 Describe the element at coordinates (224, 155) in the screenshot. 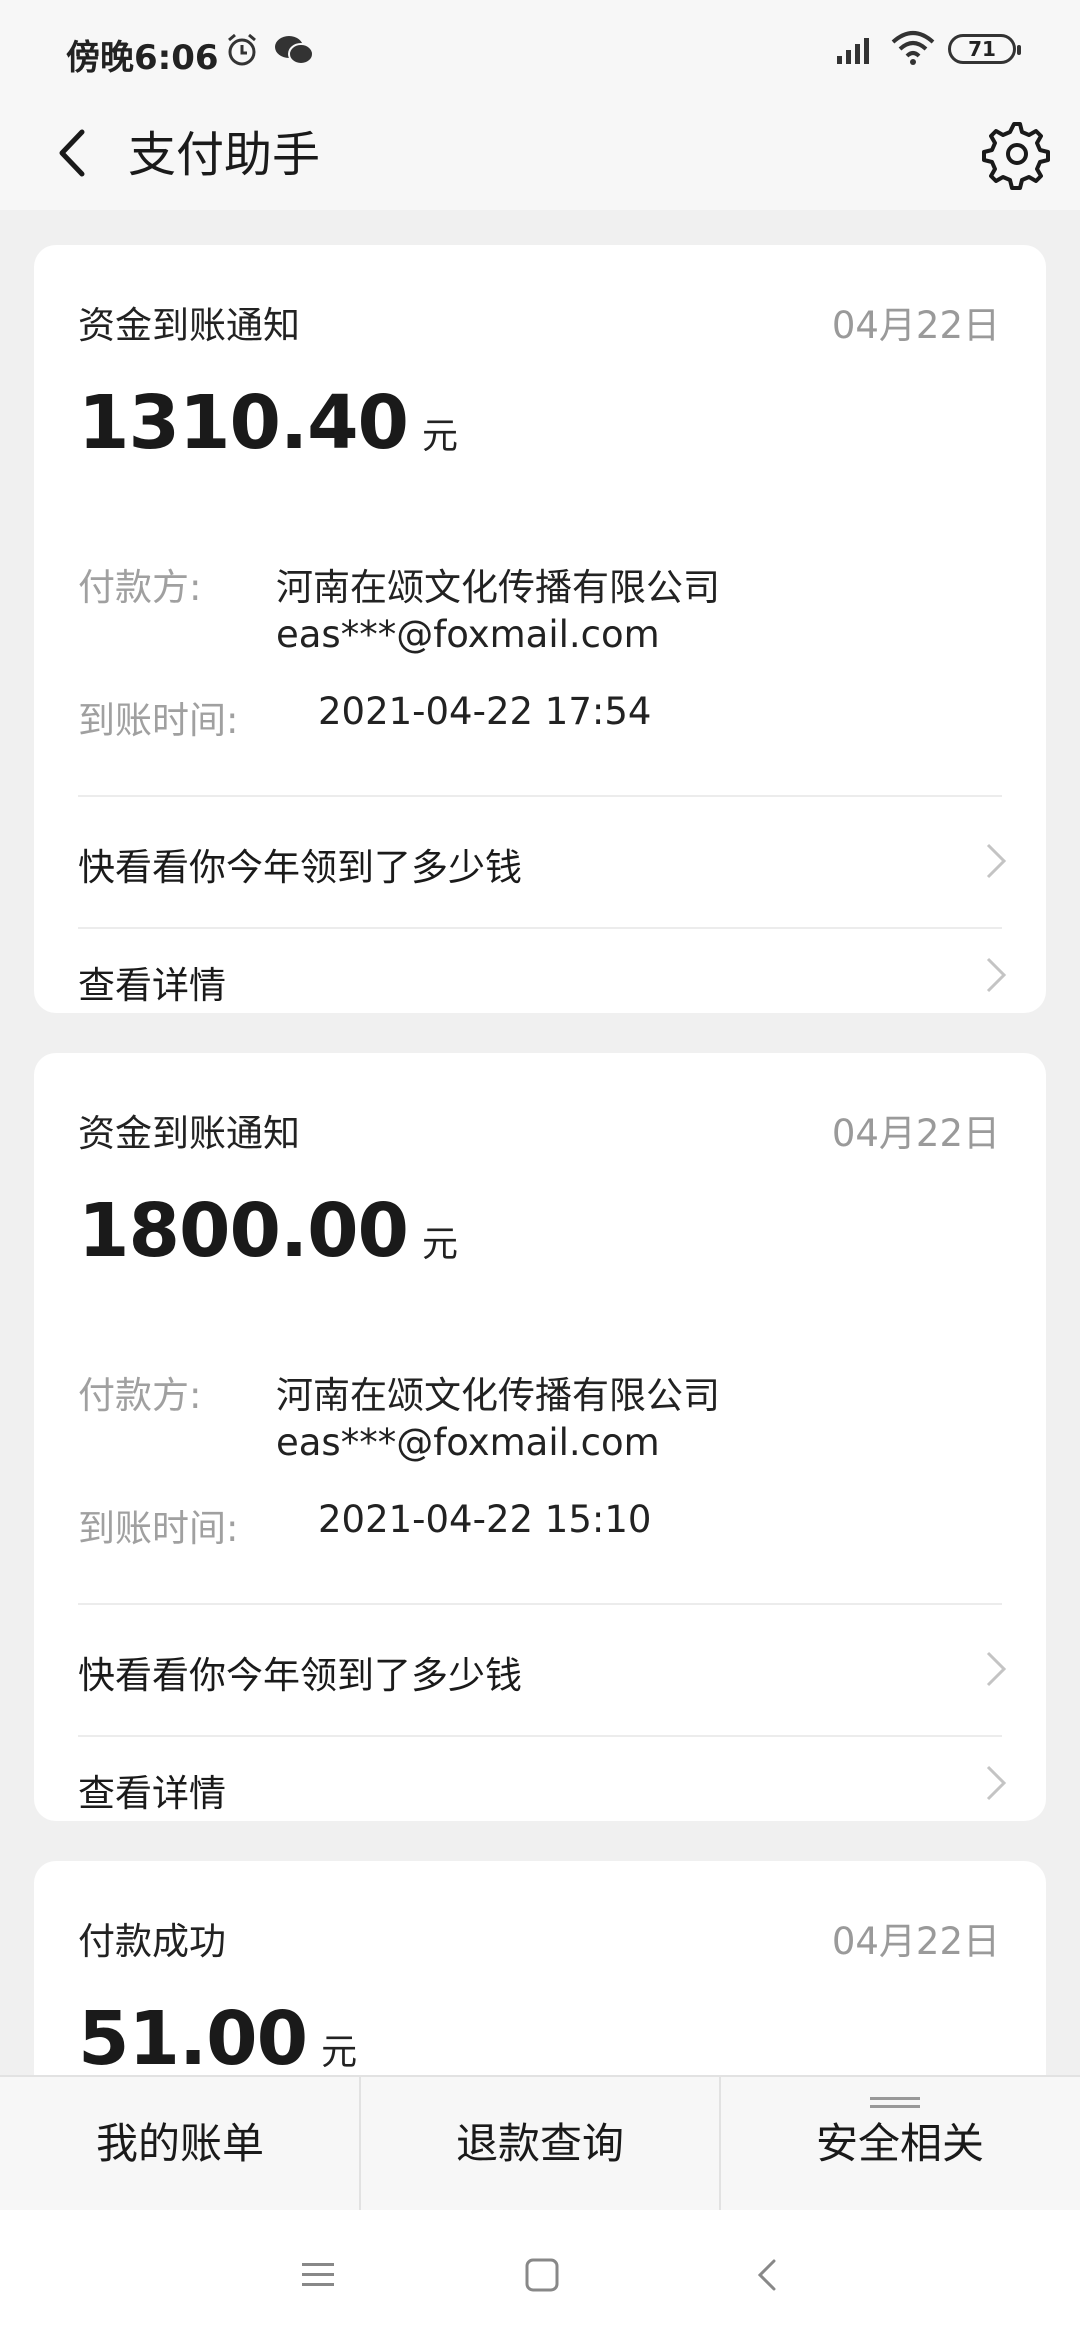

I see `page-title: 支付助手` at that location.